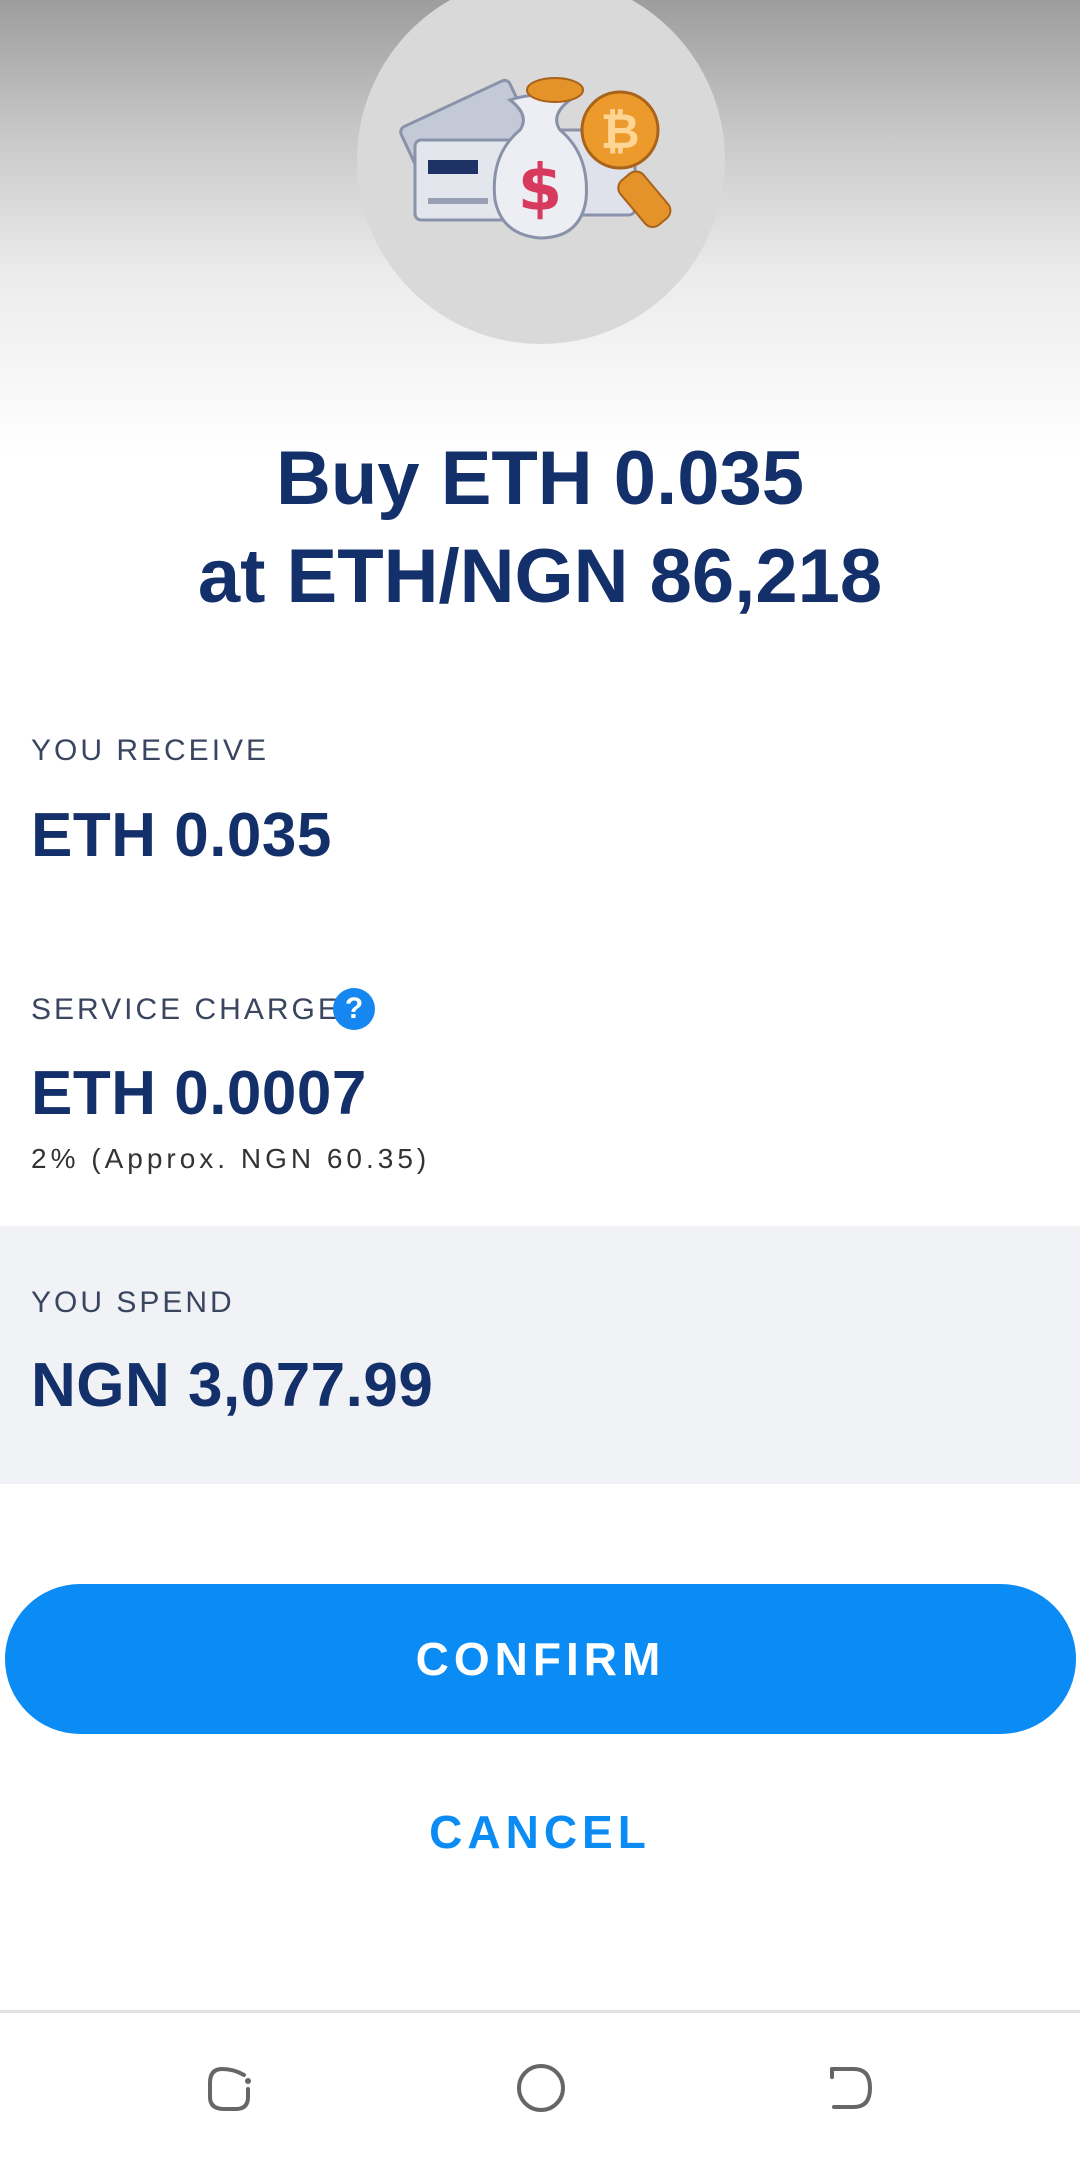 The height and width of the screenshot is (2160, 1080). I want to click on title-line-amount: Buy ETH 0.035, so click(540, 478).